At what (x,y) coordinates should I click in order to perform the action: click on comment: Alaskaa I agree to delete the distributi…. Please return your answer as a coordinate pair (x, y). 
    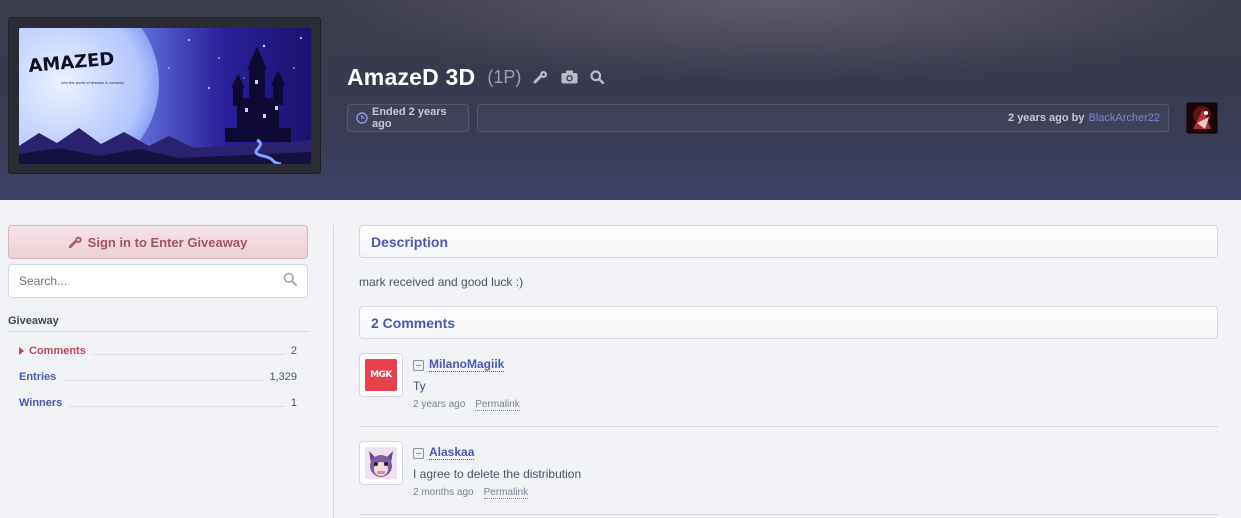
    Looking at the image, I should click on (788, 471).